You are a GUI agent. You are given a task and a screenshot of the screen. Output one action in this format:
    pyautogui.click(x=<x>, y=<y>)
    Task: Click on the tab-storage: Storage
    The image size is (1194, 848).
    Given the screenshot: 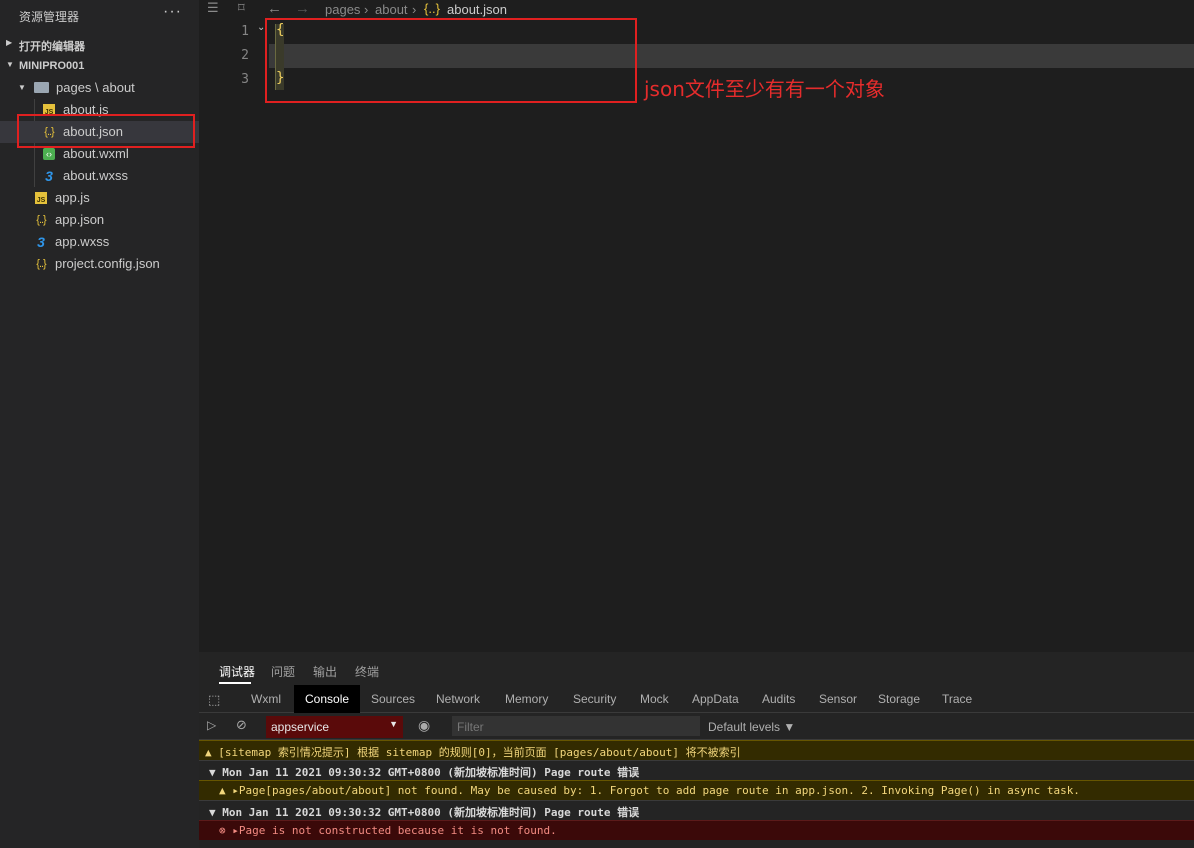 What is the action you would take?
    pyautogui.click(x=899, y=699)
    